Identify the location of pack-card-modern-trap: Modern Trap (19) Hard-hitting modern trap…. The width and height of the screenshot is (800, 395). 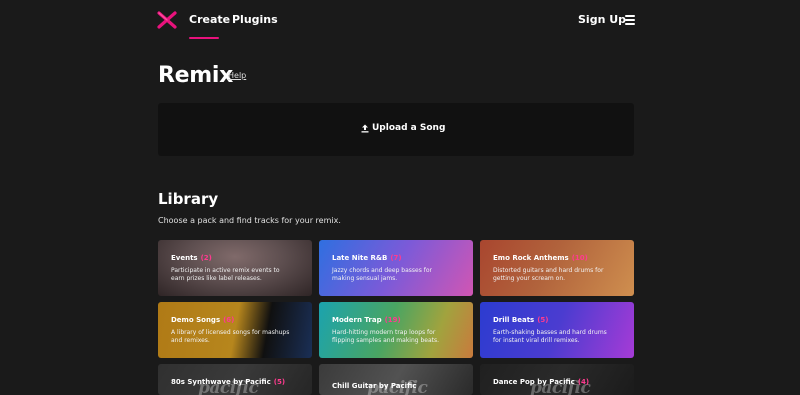
(396, 330).